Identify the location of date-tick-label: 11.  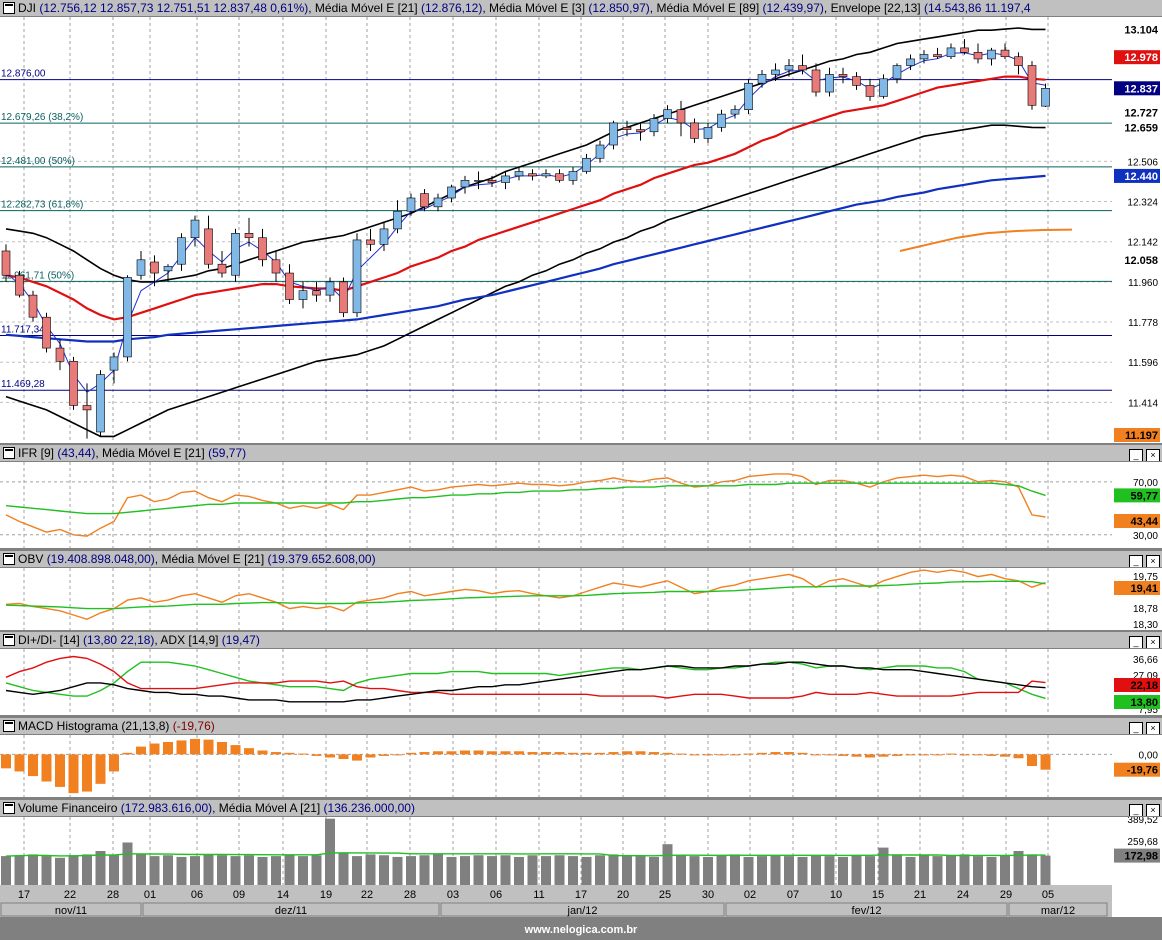
(538, 895).